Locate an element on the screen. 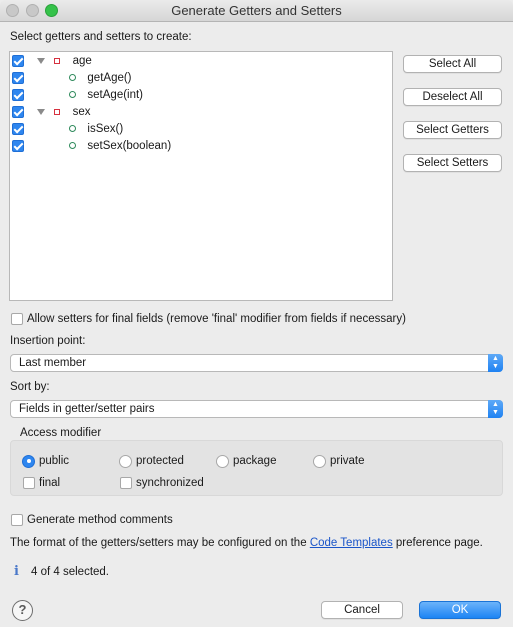 This screenshot has height=627, width=513. title-bar: Generate Getters and Setters is located at coordinates (256, 11).